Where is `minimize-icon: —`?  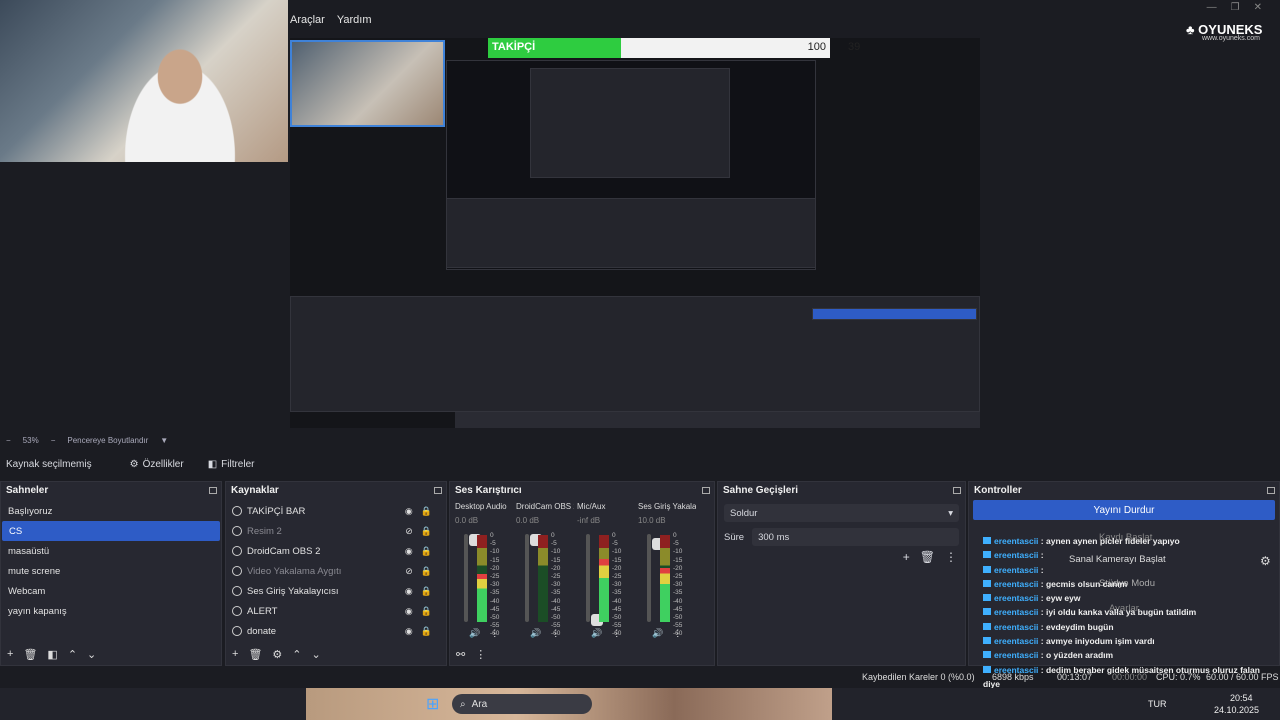
minimize-icon: — is located at coordinates (1212, 11).